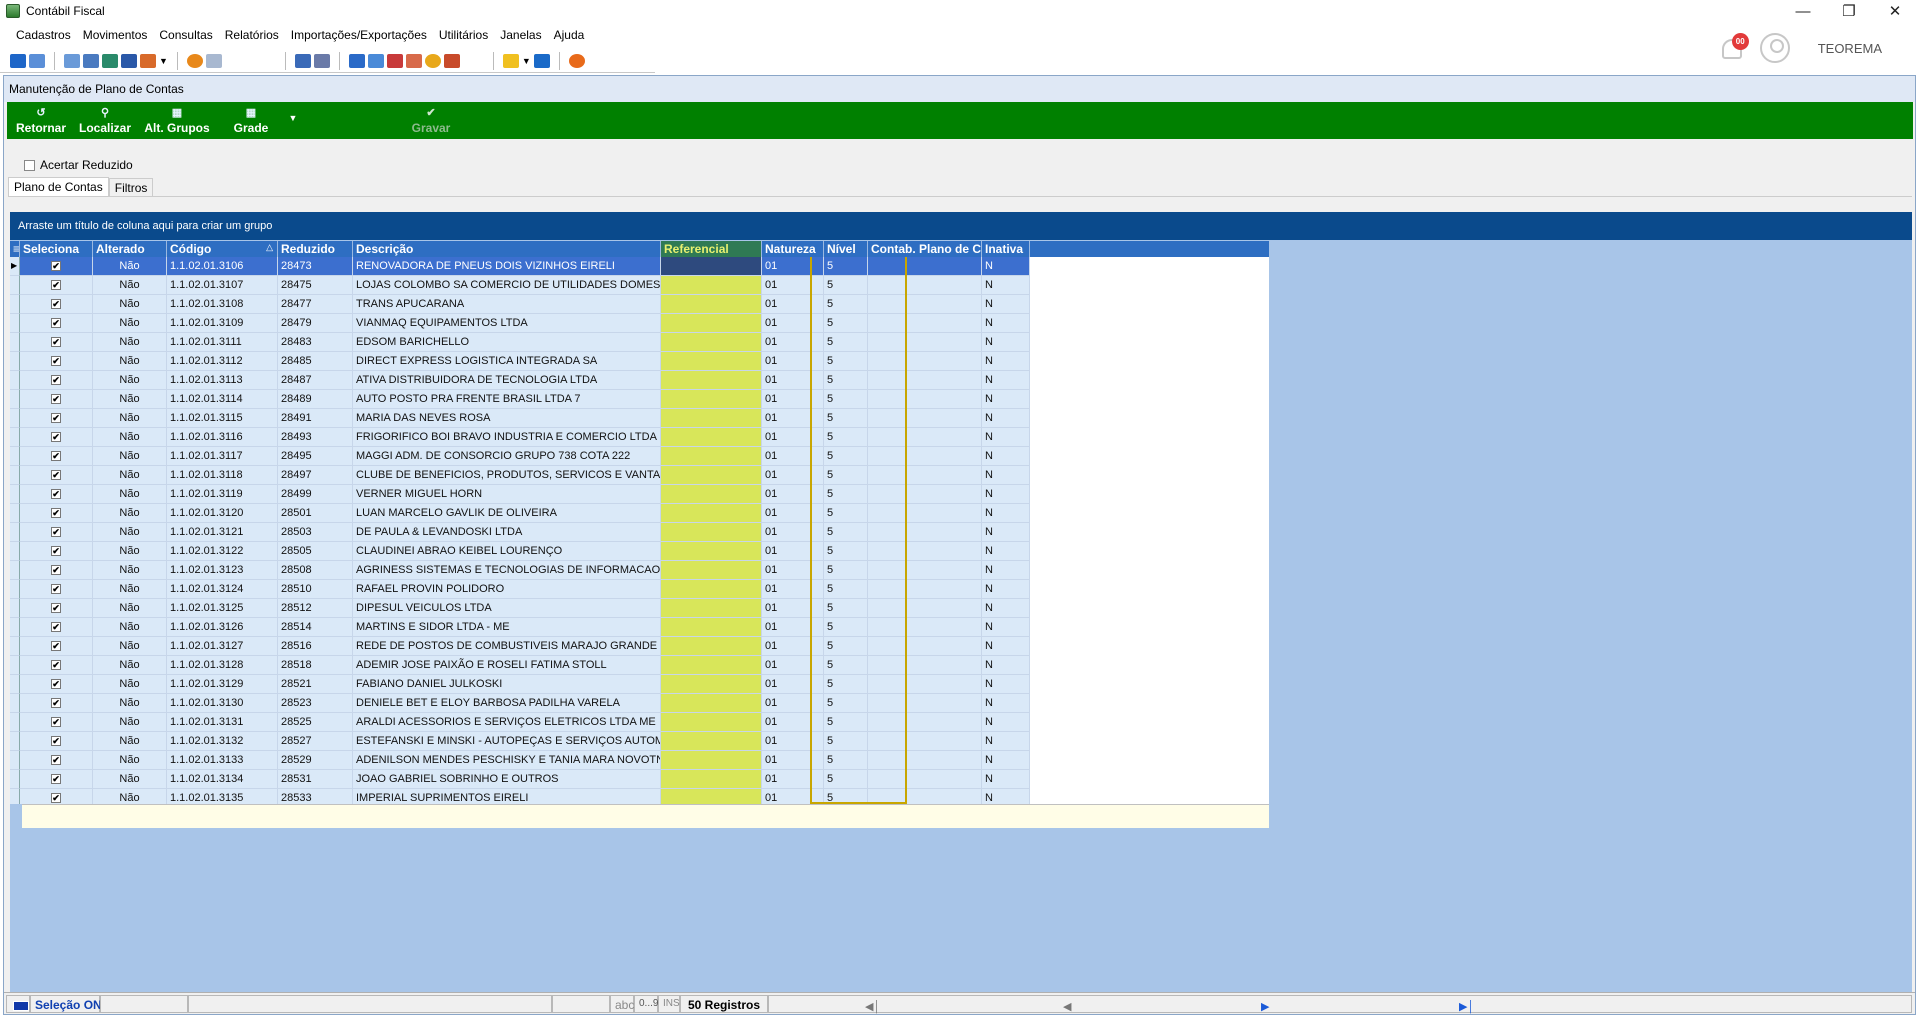  I want to click on header-reduzido: Reduzido, so click(315, 249).